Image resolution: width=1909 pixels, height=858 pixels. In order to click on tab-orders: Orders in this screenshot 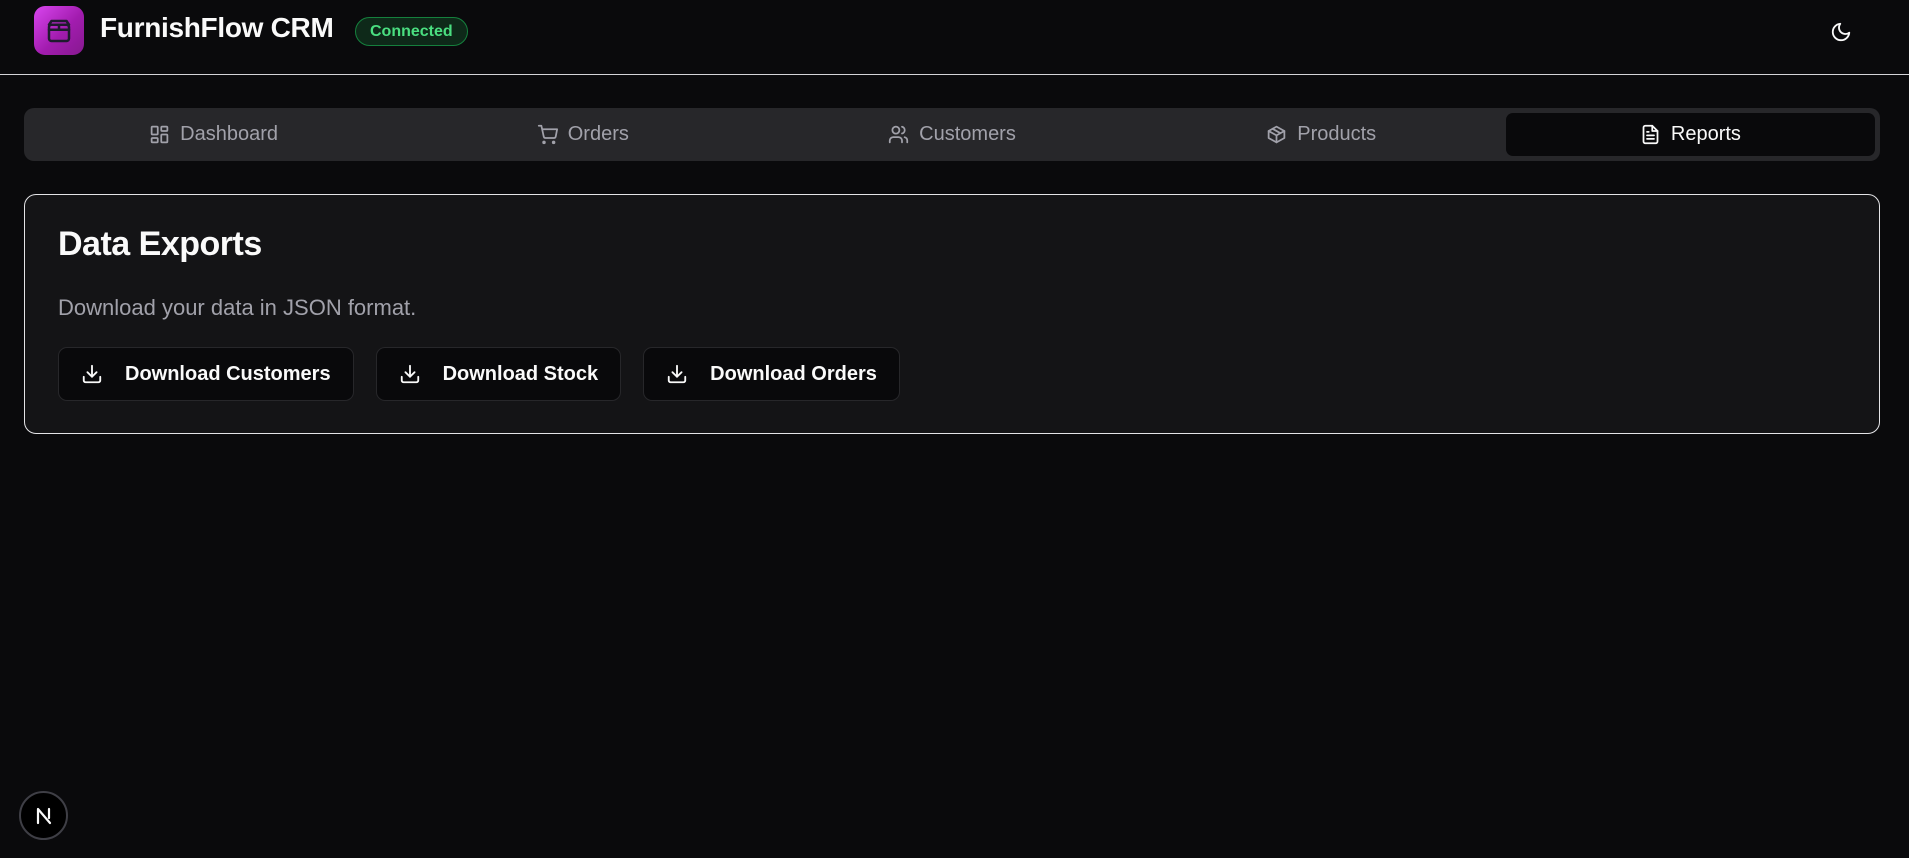, I will do `click(582, 134)`.